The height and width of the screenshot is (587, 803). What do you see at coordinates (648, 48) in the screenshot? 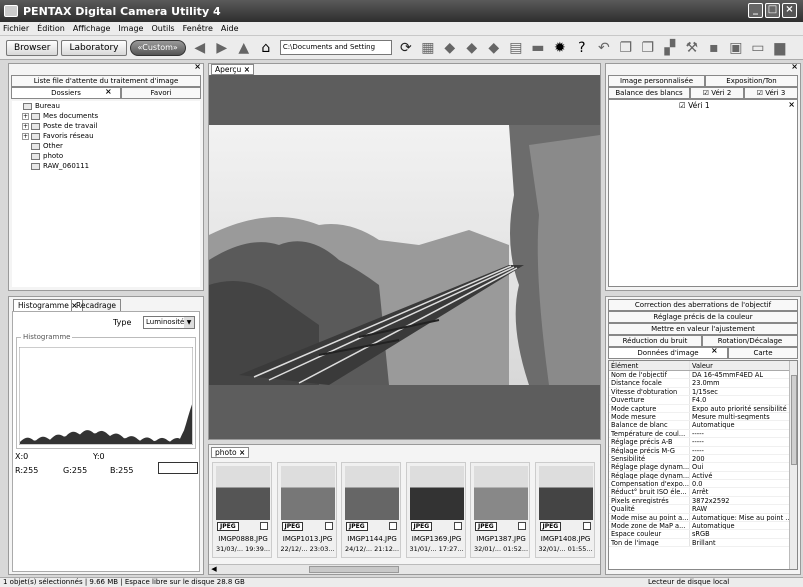
I see `paste-icon: ❐` at bounding box center [648, 48].